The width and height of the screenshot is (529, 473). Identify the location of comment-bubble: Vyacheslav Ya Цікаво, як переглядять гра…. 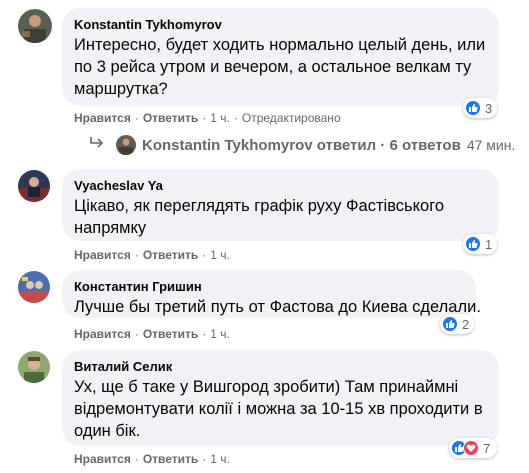
(280, 205).